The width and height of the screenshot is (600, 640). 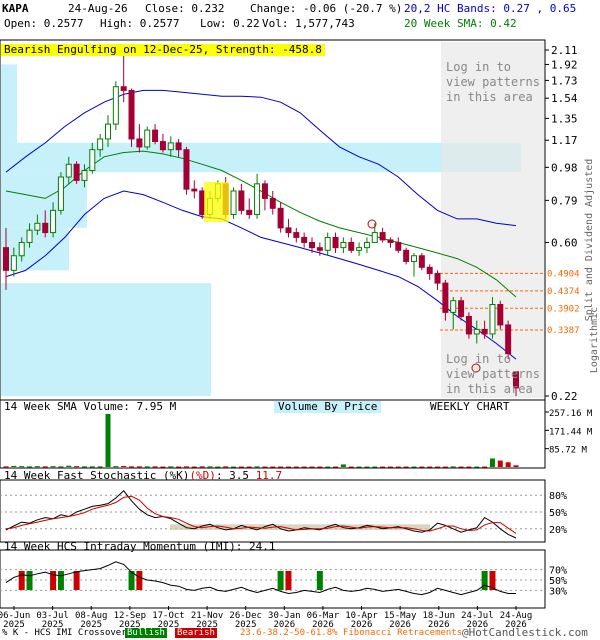 What do you see at coordinates (564, 242) in the screenshot?
I see `price-tick-label: 0.60` at bounding box center [564, 242].